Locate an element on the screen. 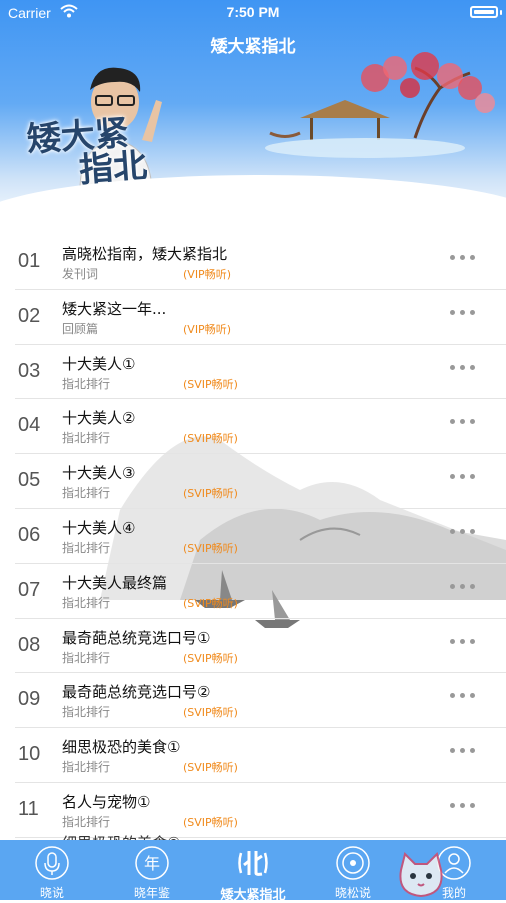 The height and width of the screenshot is (903, 506). episode-number: 01 is located at coordinates (29, 261).